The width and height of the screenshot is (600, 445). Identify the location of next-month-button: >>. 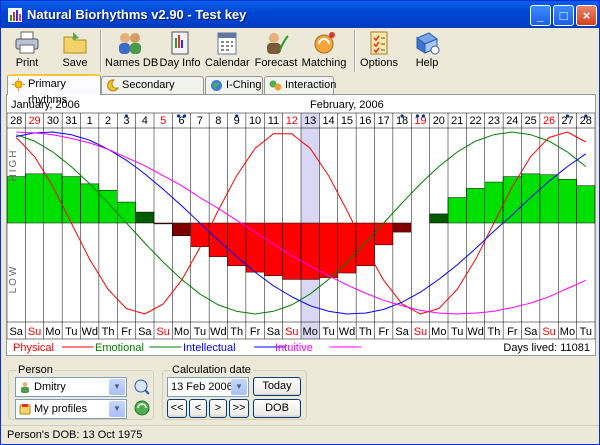
(239, 408).